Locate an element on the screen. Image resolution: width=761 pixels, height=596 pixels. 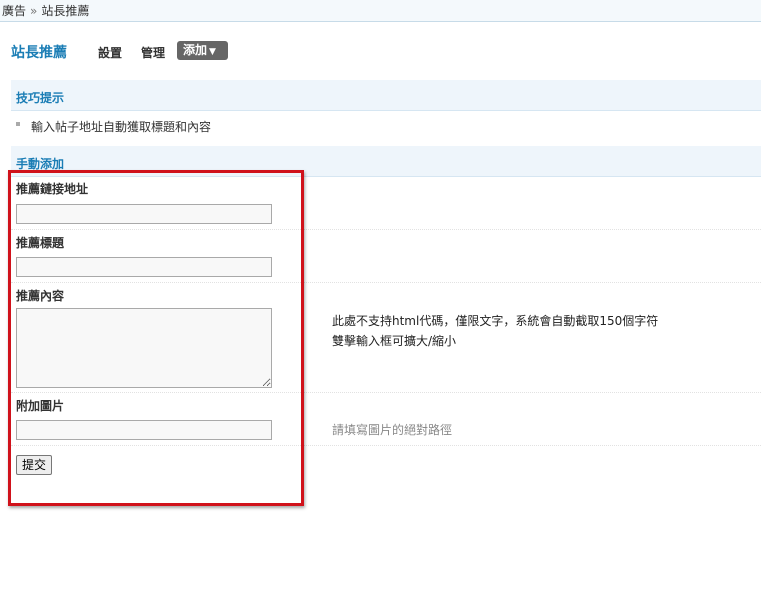
recommend-url-label: 推薦鏈接地址 is located at coordinates (52, 189).